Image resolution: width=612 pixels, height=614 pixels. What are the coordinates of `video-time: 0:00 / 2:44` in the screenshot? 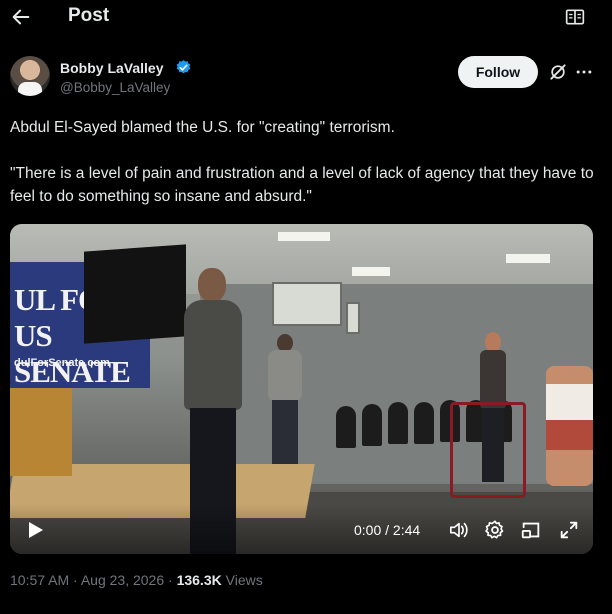 It's located at (387, 530).